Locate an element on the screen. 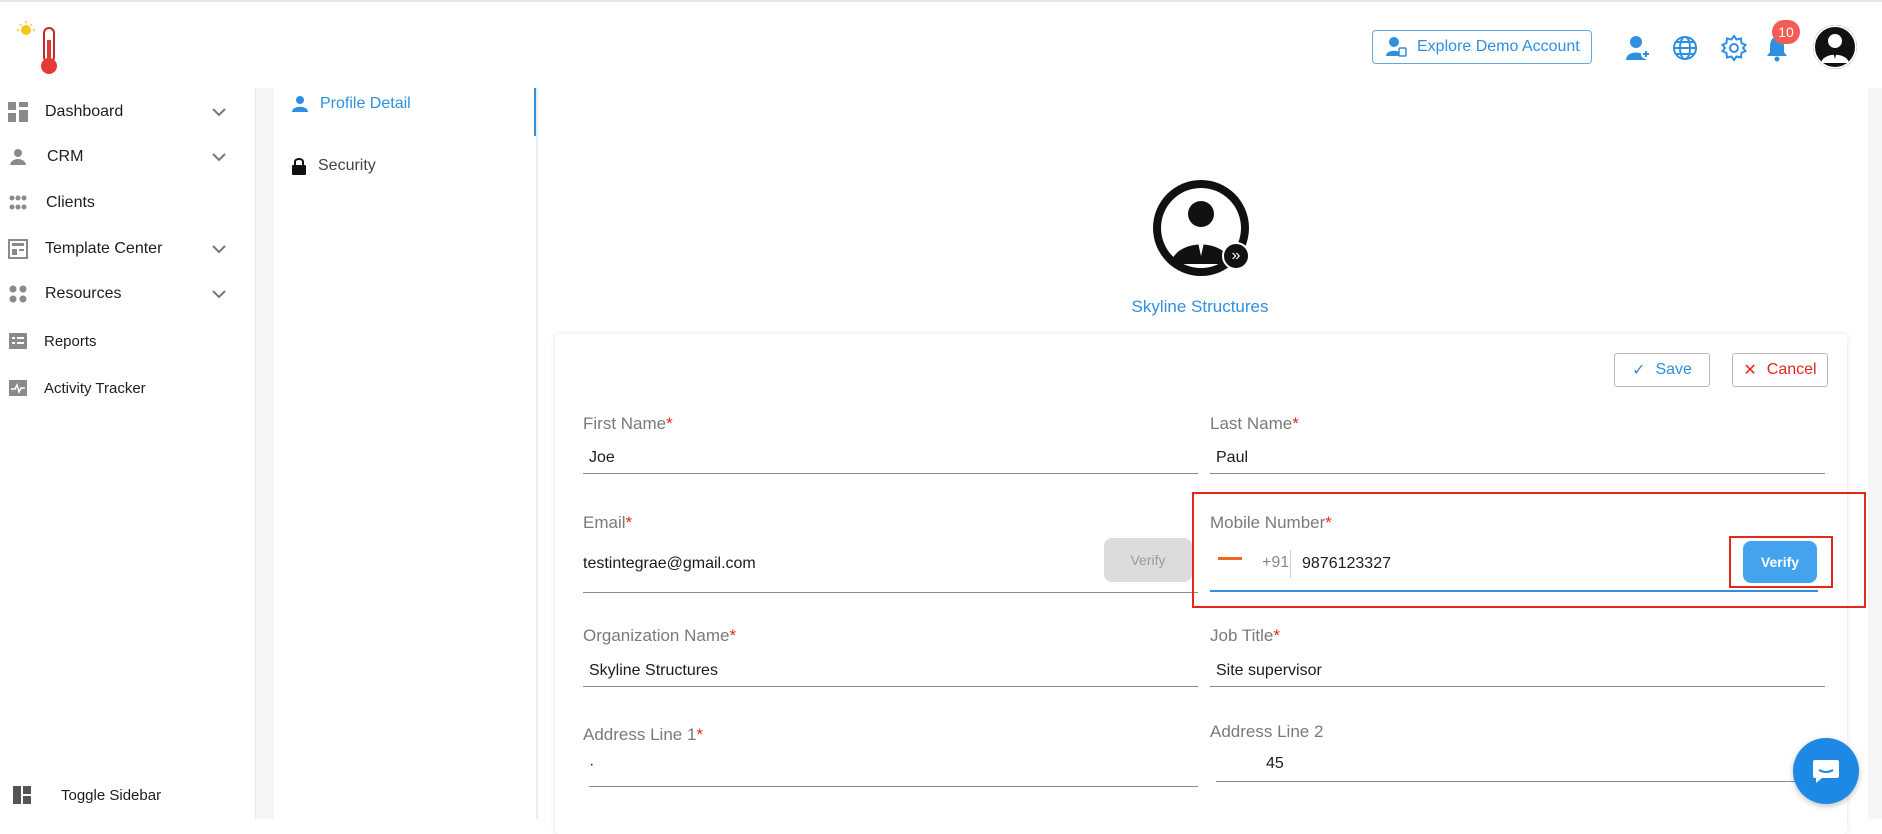 Image resolution: width=1882 pixels, height=834 pixels. first-name-label: First Name* is located at coordinates (628, 423).